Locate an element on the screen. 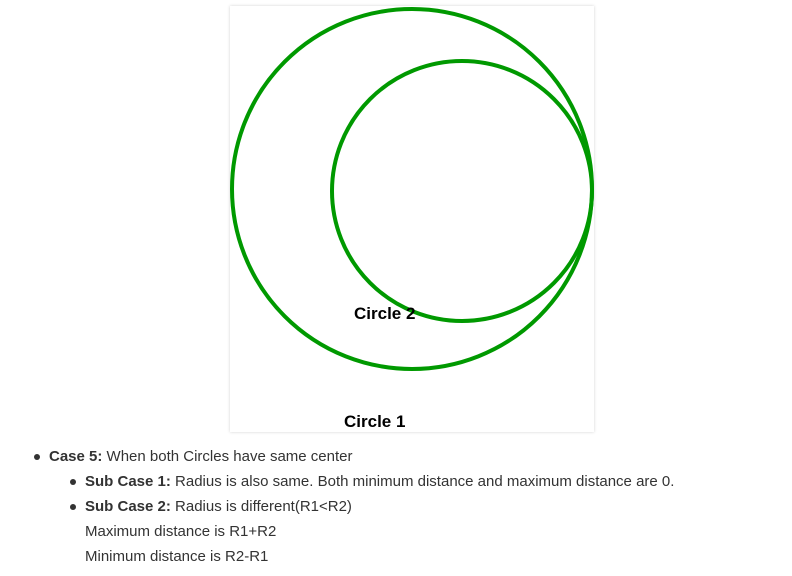  sub-case-2-title: Sub Case 2: is located at coordinates (128, 506).